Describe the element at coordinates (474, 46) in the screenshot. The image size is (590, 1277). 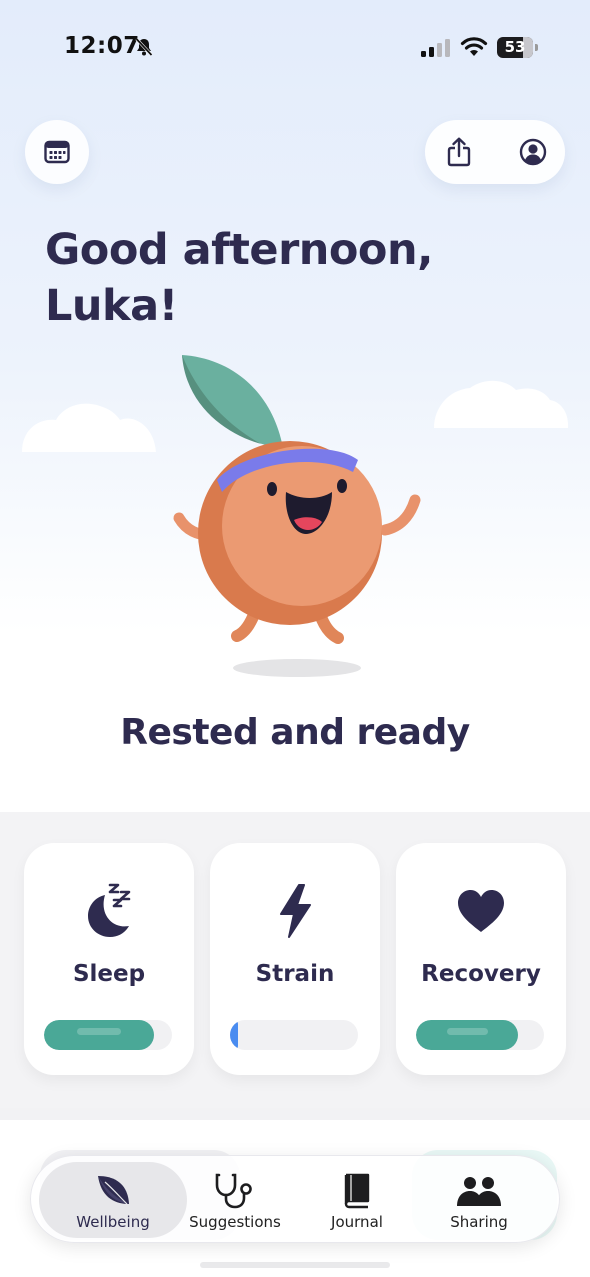
I see `wifi-icon` at that location.